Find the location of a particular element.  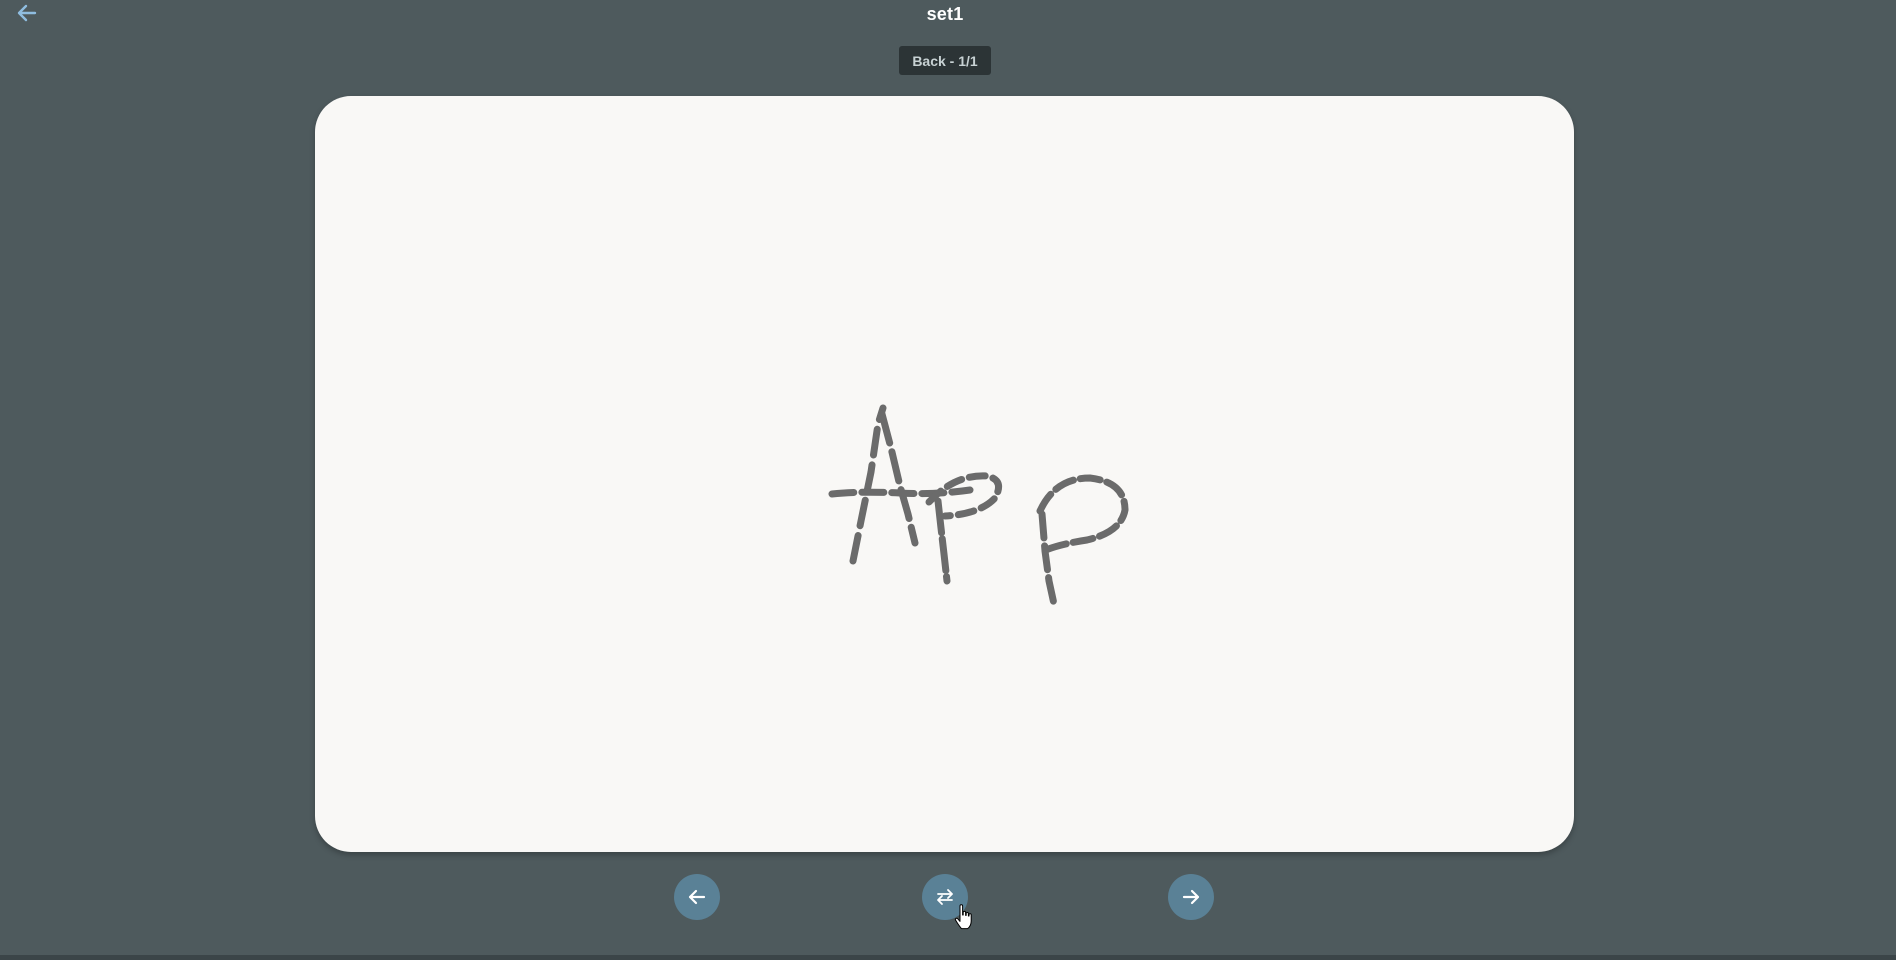

stroke-p2-stem is located at coordinates (1048, 559).